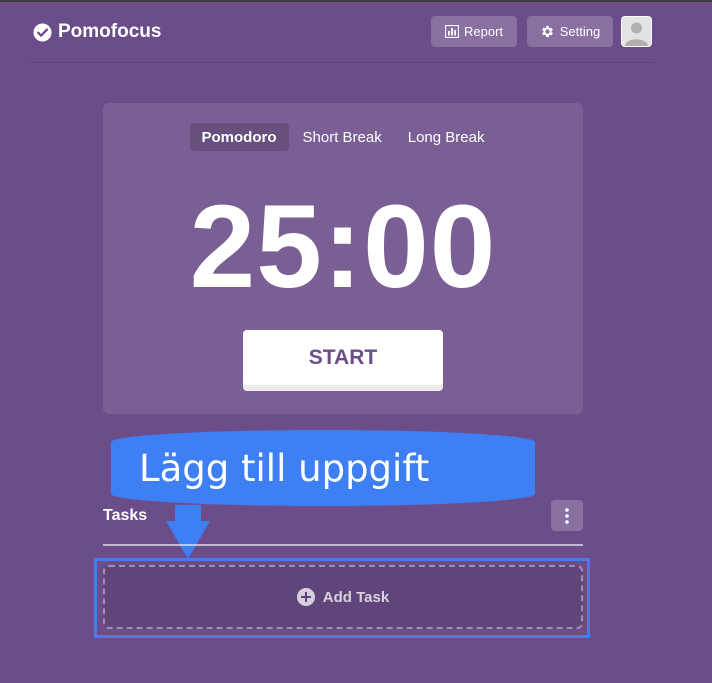 The width and height of the screenshot is (712, 683). I want to click on brand-logo: Pomofocus, so click(97, 32).